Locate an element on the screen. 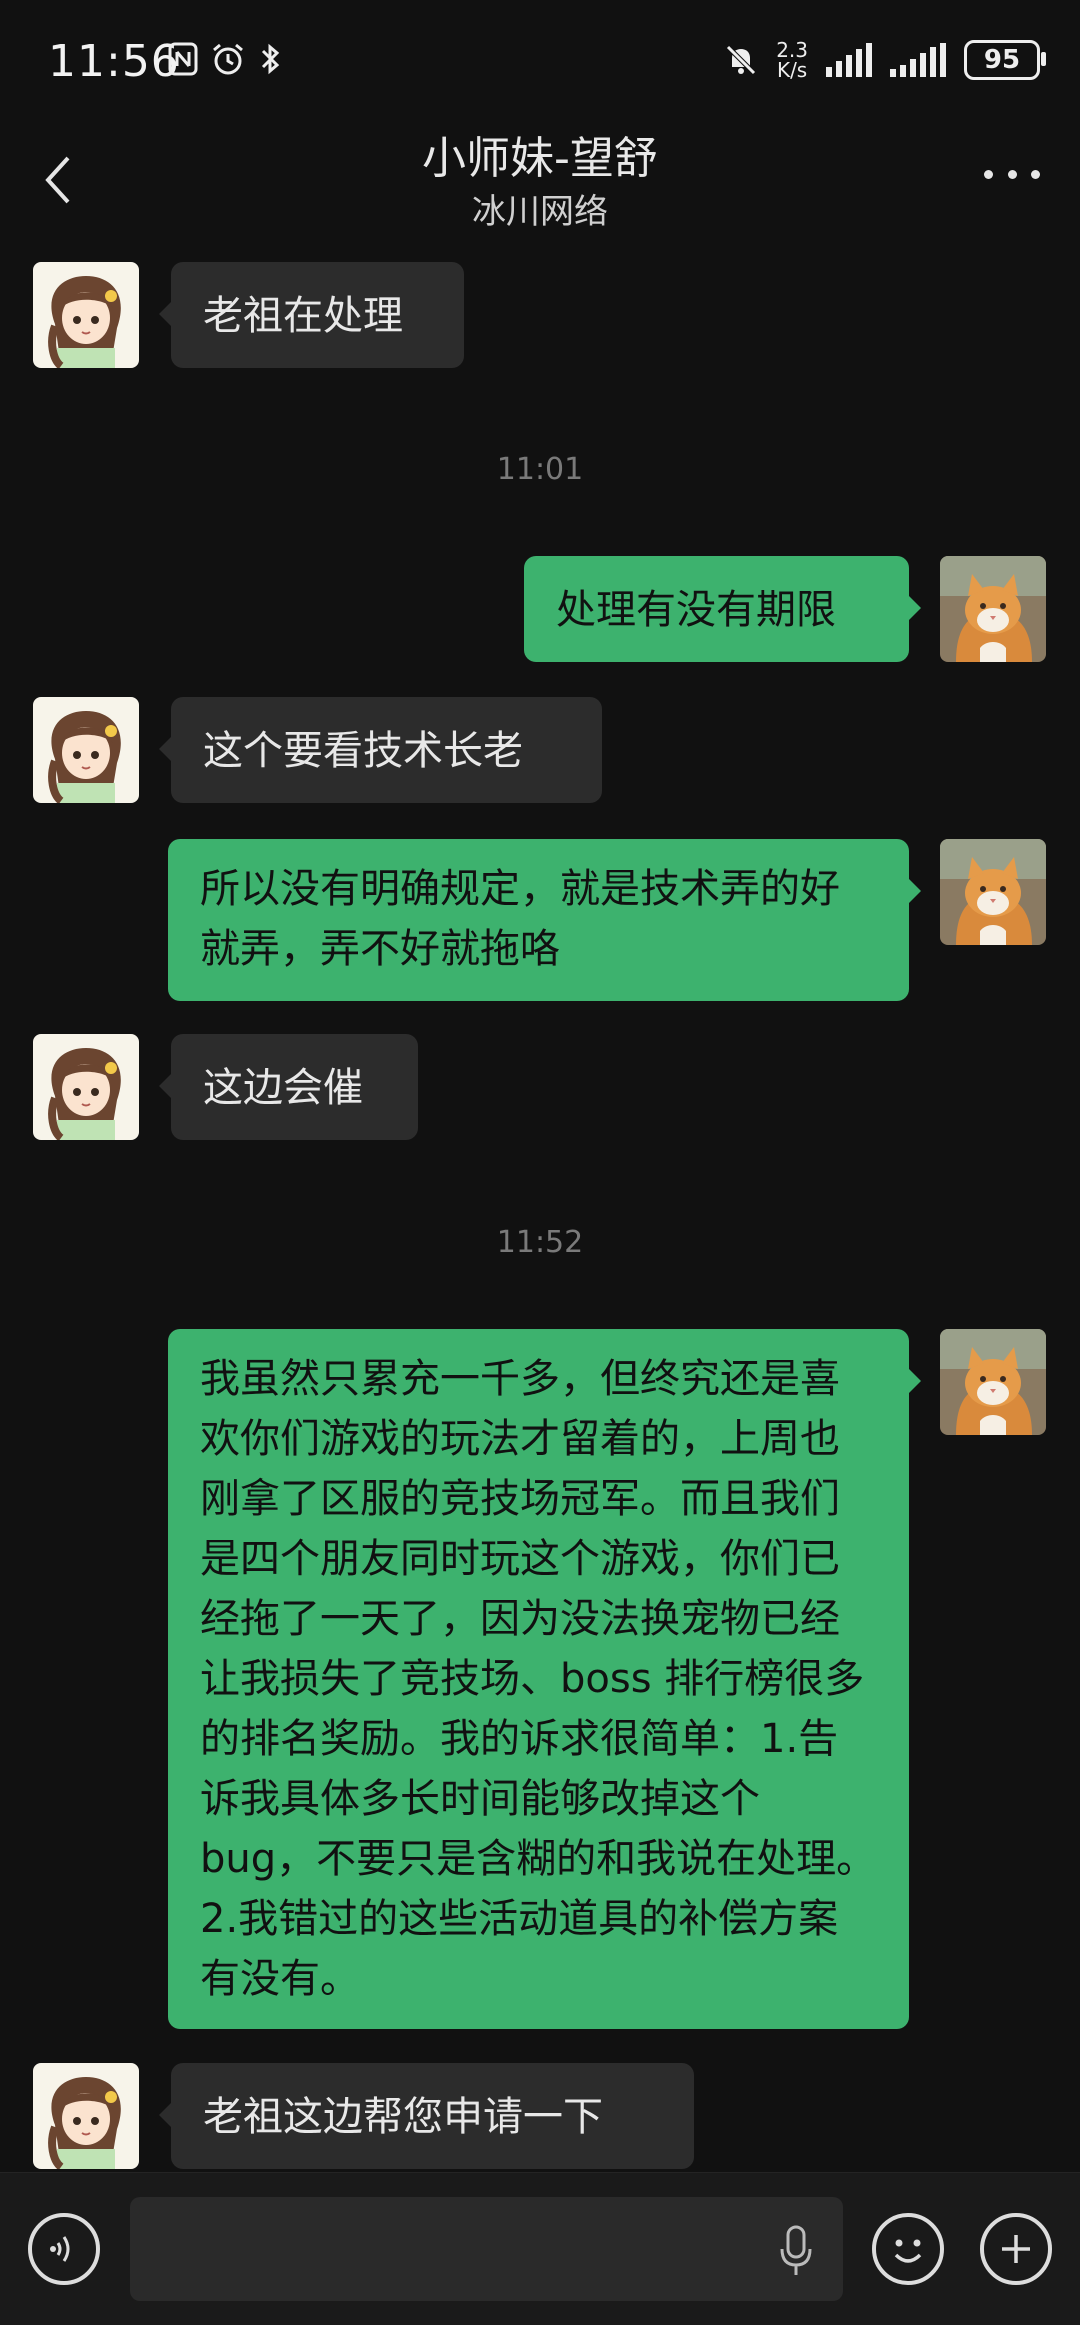 The height and width of the screenshot is (2325, 1080). message-timestamp: 11:52 is located at coordinates (540, 1242).